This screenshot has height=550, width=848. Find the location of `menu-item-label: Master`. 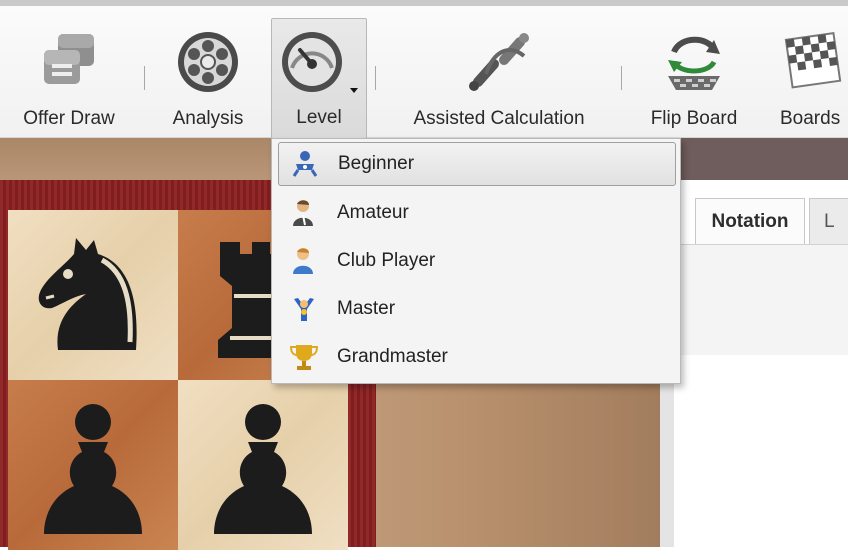

menu-item-label: Master is located at coordinates (366, 308).